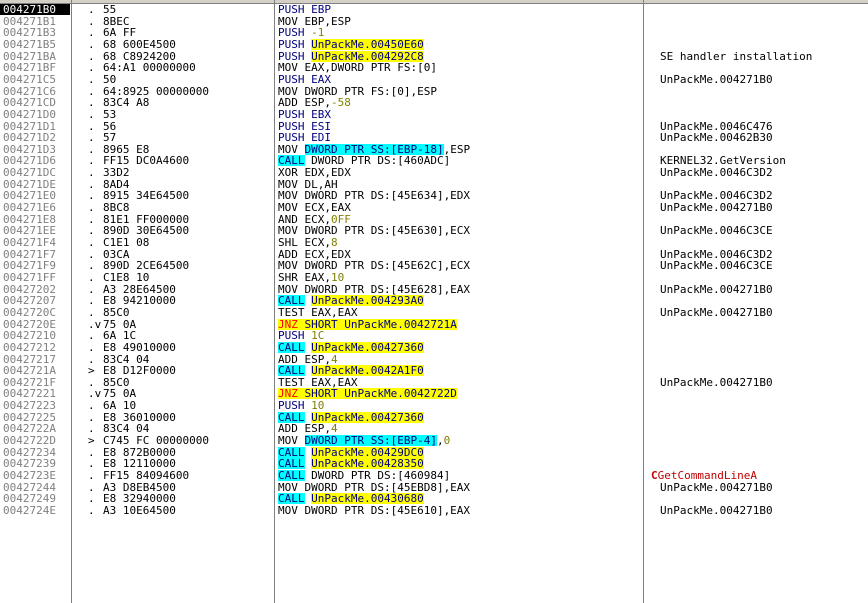 The height and width of the screenshot is (603, 868). What do you see at coordinates (188, 335) in the screenshot?
I see `hex-dump-cell: 6A 1C` at bounding box center [188, 335].